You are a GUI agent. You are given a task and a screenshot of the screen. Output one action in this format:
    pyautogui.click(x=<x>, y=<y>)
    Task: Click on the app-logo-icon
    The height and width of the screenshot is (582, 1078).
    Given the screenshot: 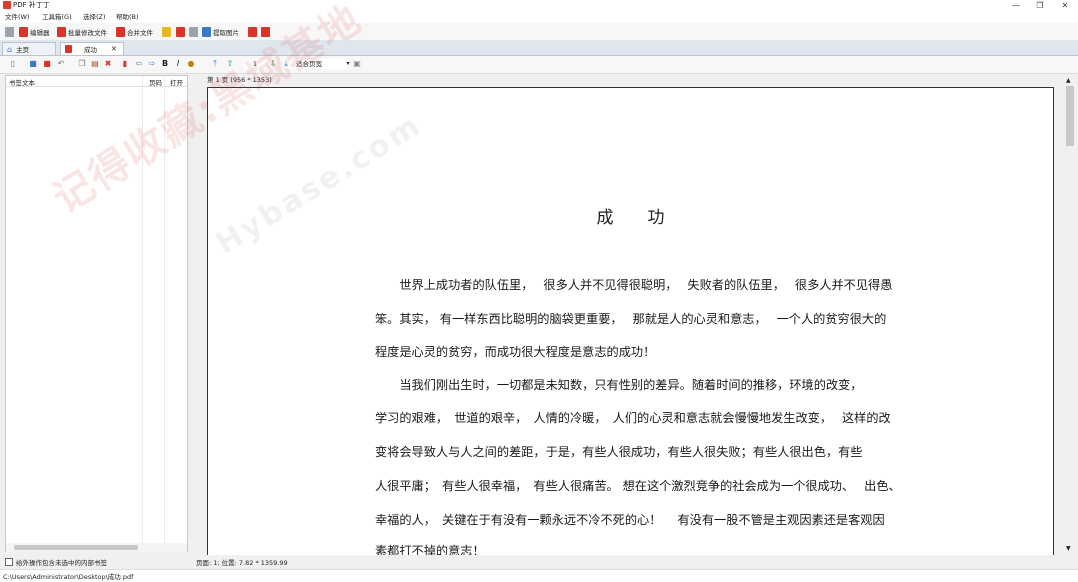 What is the action you would take?
    pyautogui.click(x=7, y=5)
    